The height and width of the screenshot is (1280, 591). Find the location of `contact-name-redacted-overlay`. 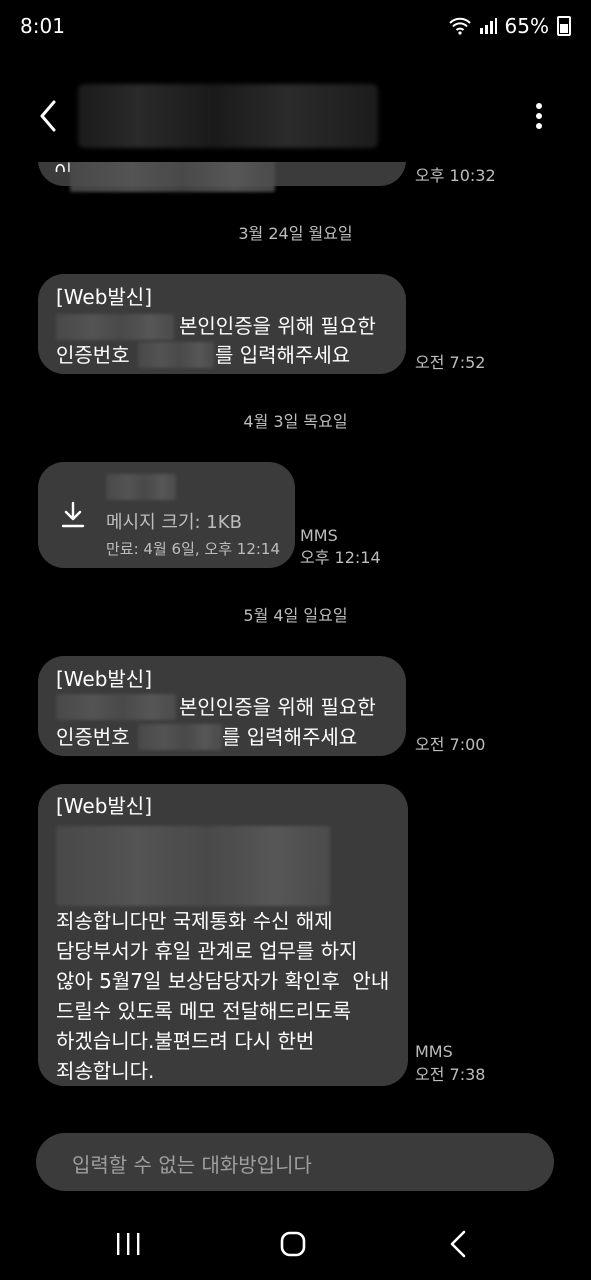

contact-name-redacted-overlay is located at coordinates (228, 116).